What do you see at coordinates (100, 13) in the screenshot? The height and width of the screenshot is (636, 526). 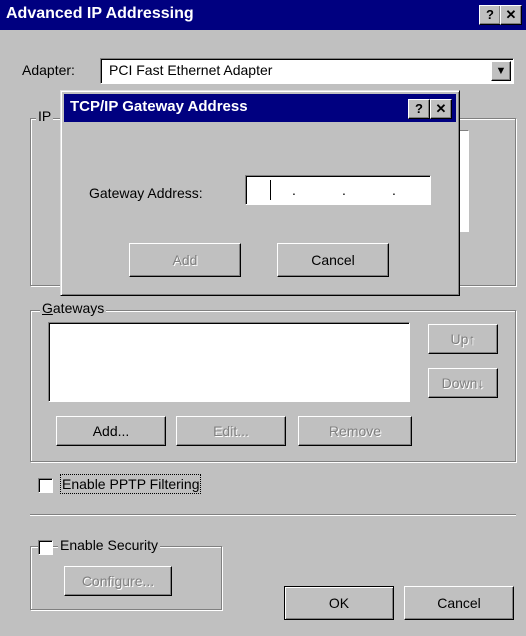 I see `window-title: Advanced IP Addressing` at bounding box center [100, 13].